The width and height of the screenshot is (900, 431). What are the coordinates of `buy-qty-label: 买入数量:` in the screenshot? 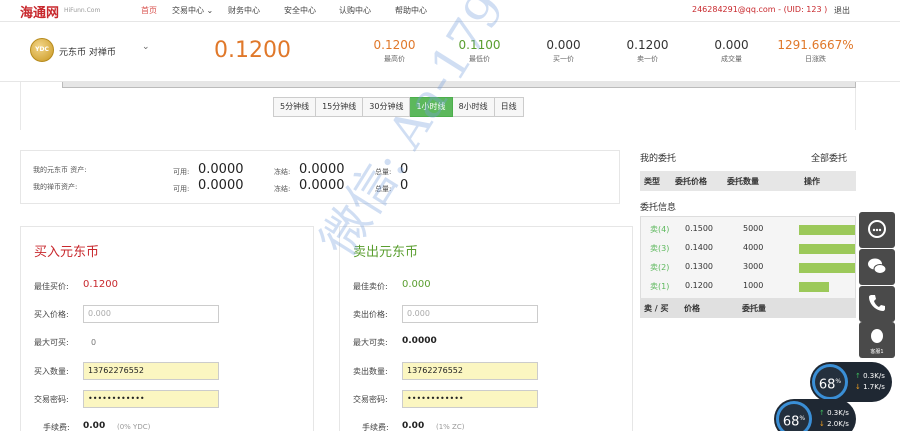 It's located at (51, 371).